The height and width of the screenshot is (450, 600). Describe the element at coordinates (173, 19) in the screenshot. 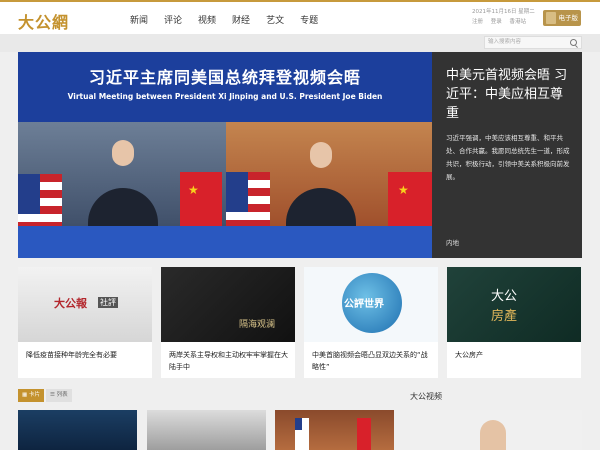

I see `nav-comment: 评论` at that location.